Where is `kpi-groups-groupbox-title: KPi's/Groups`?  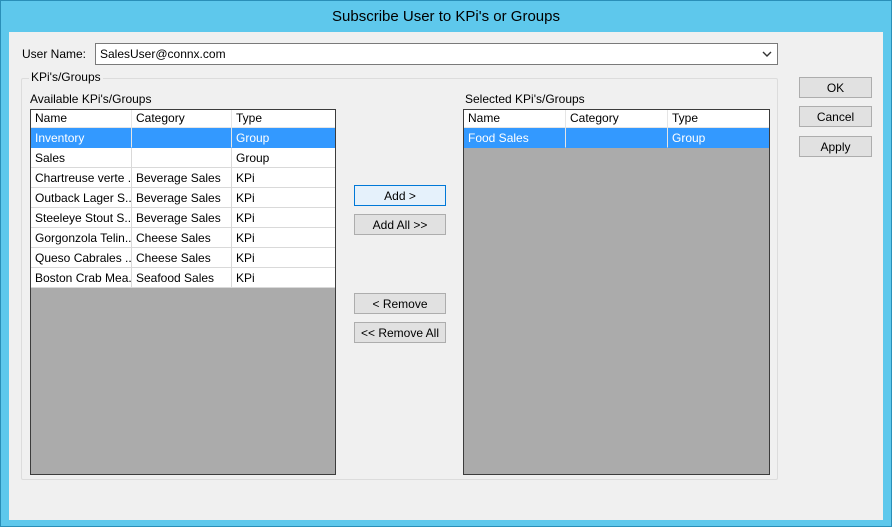
kpi-groups-groupbox-title: KPi's/Groups is located at coordinates (66, 77).